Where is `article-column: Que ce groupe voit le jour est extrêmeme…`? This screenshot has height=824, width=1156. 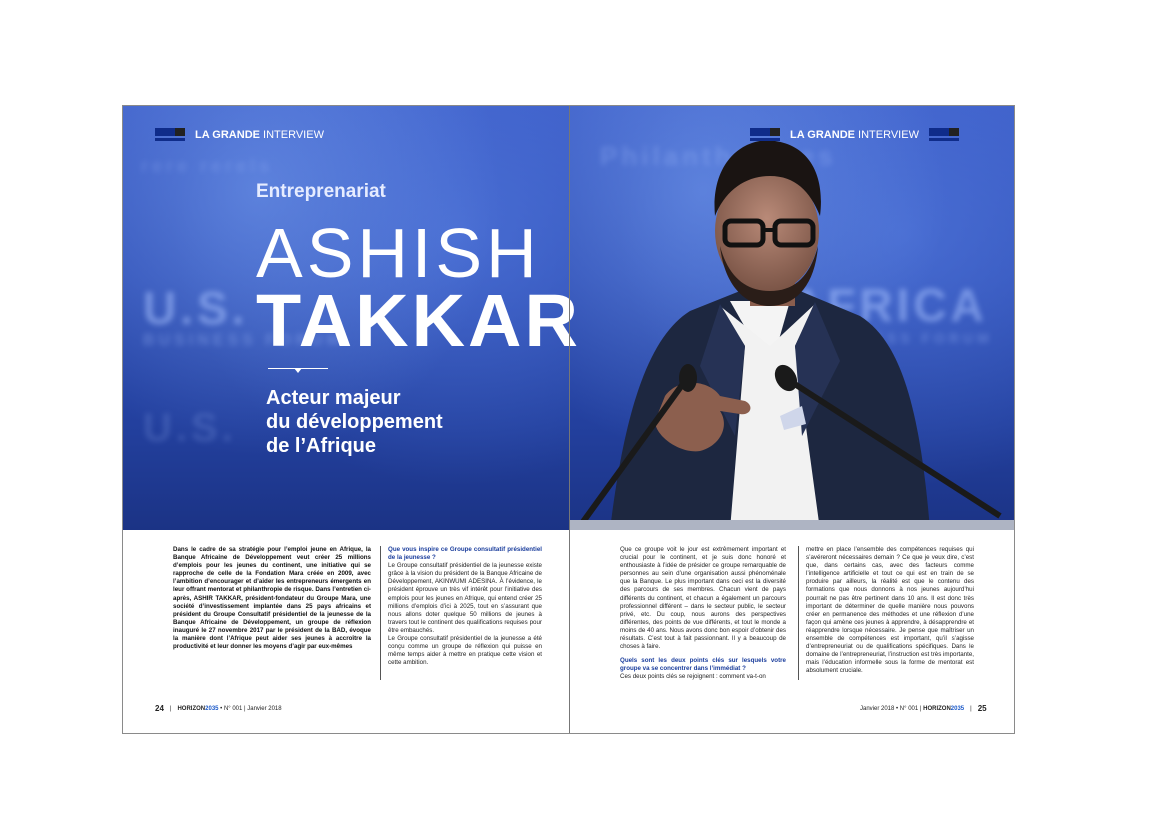 article-column: Que ce groupe voit le jour est extrêmeme… is located at coordinates (703, 614).